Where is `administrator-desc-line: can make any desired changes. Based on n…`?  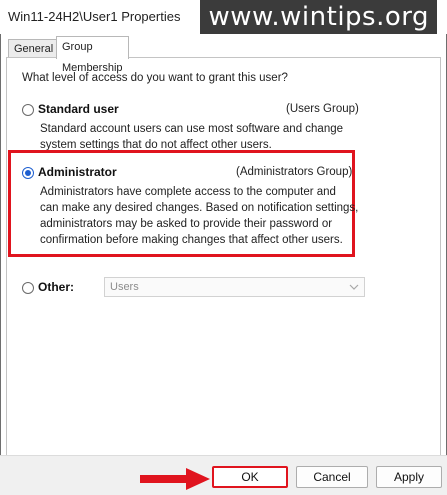
administrator-desc-line: can make any desired changes. Based on n… is located at coordinates (199, 208).